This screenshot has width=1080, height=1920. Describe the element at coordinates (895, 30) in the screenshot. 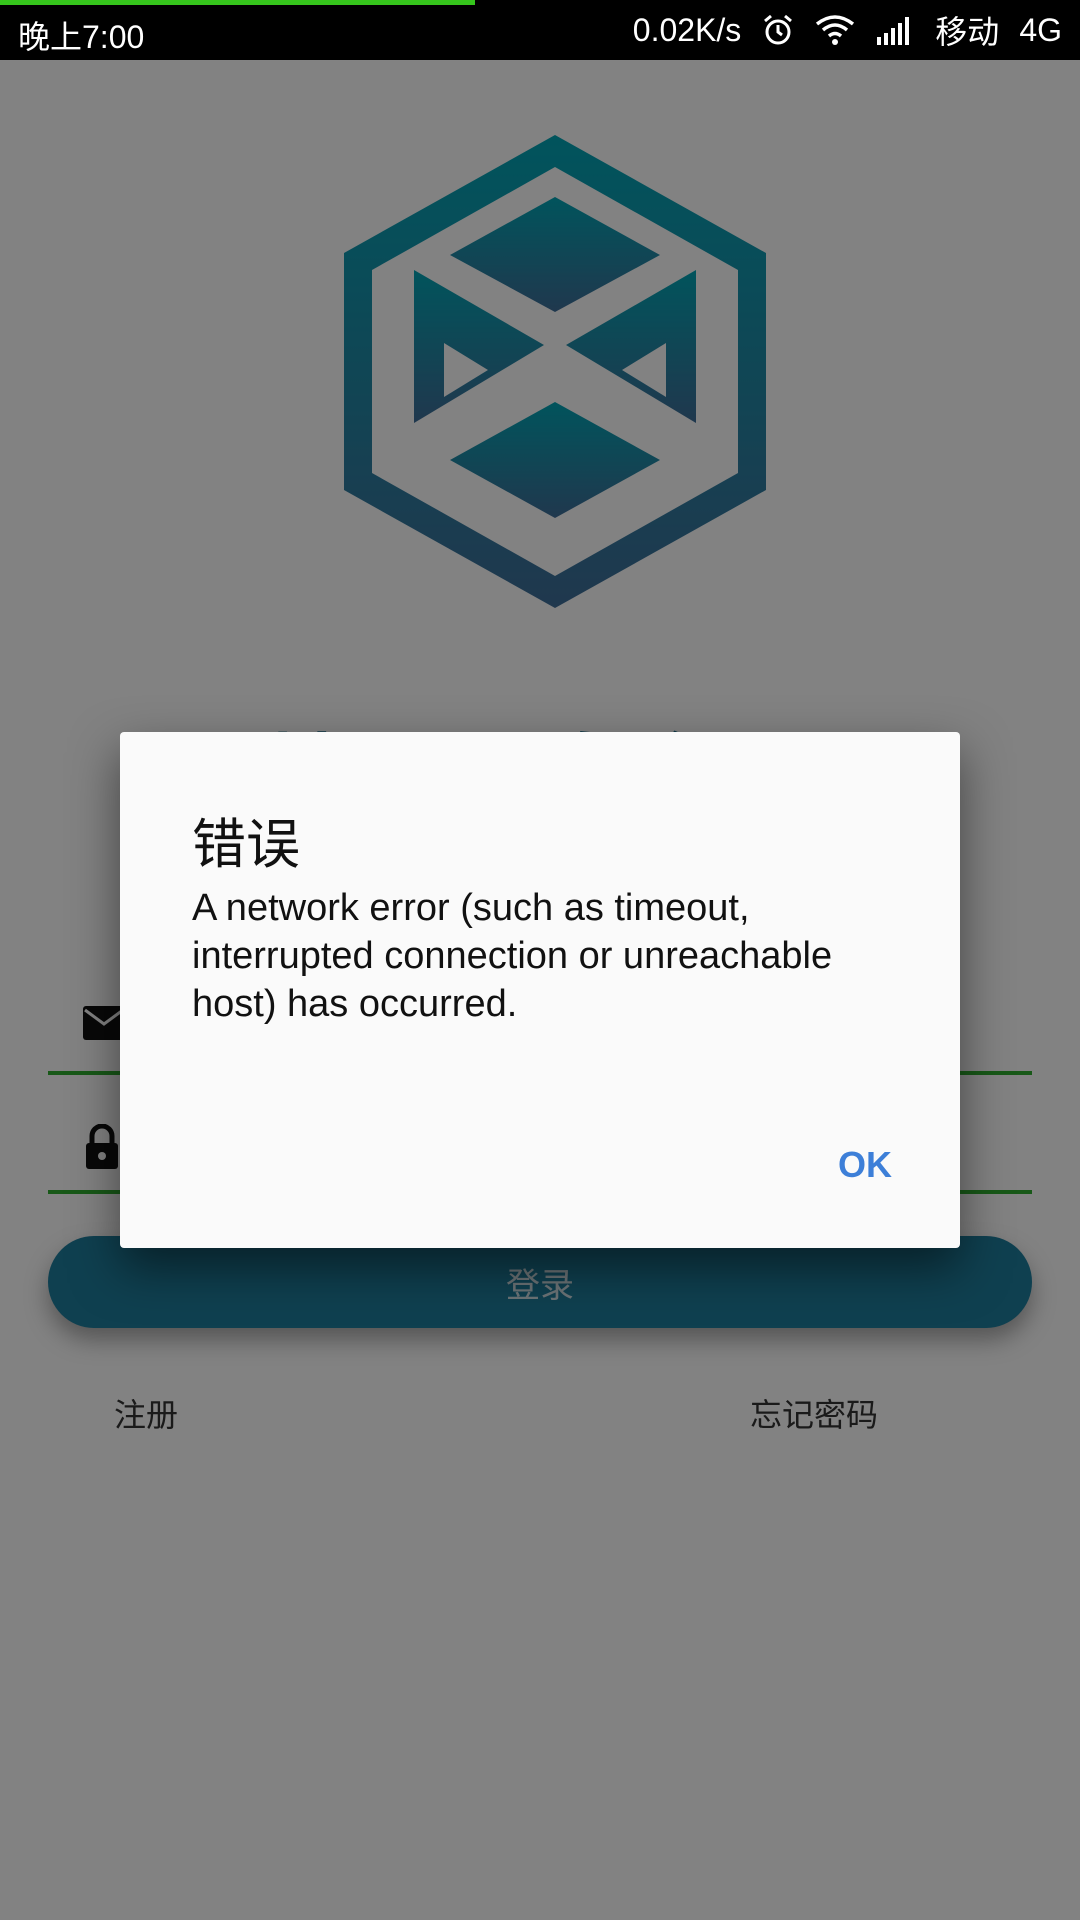

I see `signal-icon` at that location.